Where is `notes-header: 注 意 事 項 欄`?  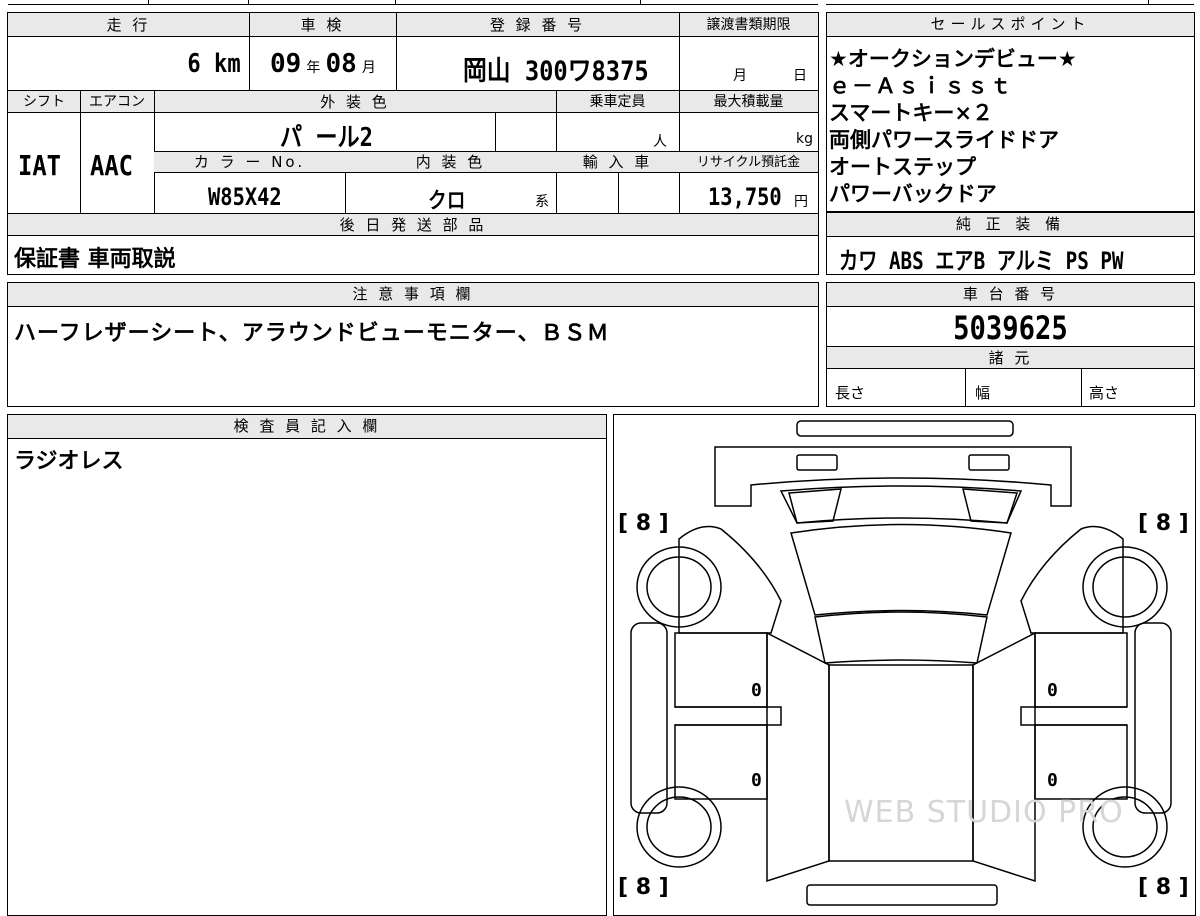
notes-header: 注 意 事 項 欄 is located at coordinates (413, 295).